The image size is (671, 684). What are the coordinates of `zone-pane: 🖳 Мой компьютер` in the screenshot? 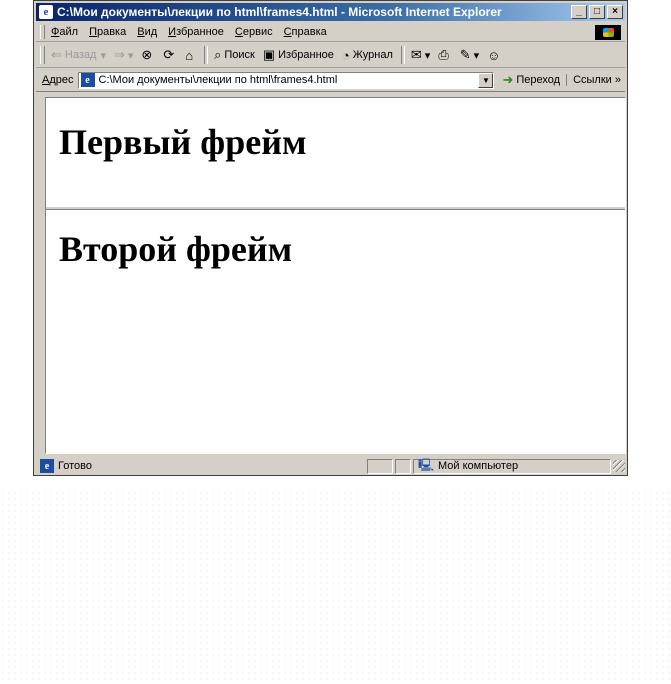 It's located at (512, 465).